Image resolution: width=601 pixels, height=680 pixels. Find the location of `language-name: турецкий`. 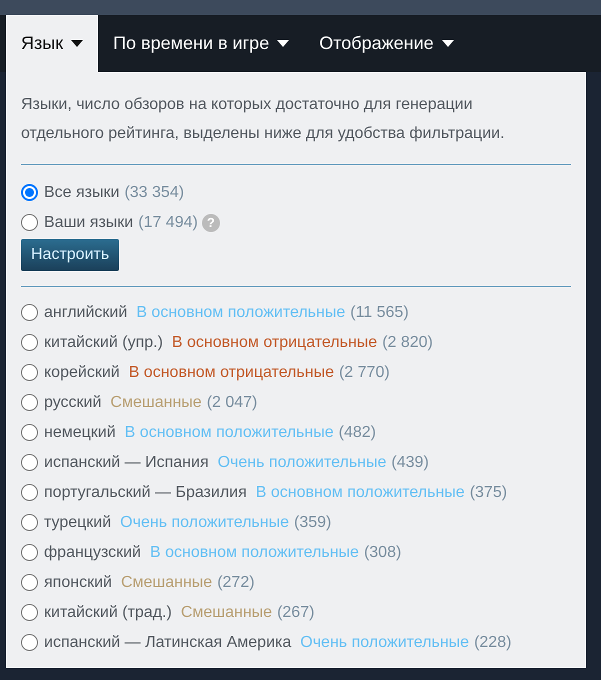

language-name: турецкий is located at coordinates (78, 523).